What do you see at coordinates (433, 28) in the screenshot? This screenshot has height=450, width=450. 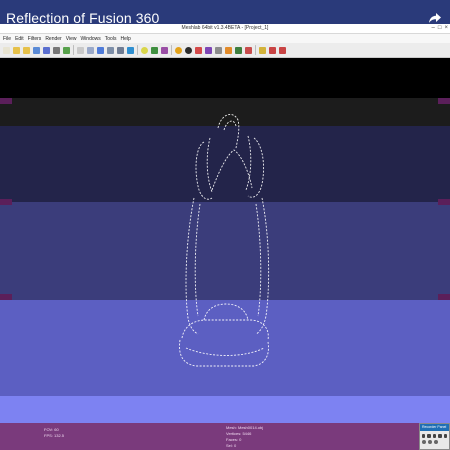 I see `minimize-button: –` at bounding box center [433, 28].